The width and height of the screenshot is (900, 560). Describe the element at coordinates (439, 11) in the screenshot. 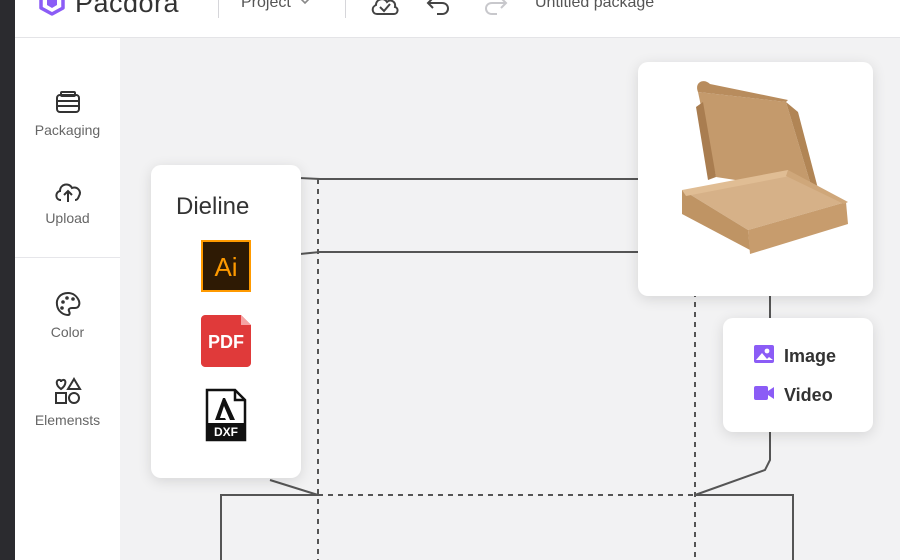

I see `undo-icon` at that location.